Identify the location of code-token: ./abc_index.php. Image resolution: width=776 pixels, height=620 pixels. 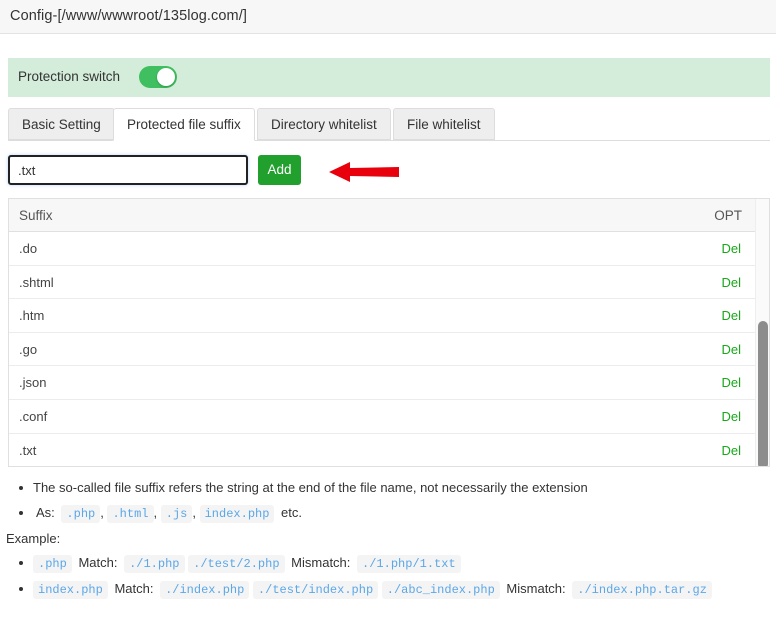
(440, 590).